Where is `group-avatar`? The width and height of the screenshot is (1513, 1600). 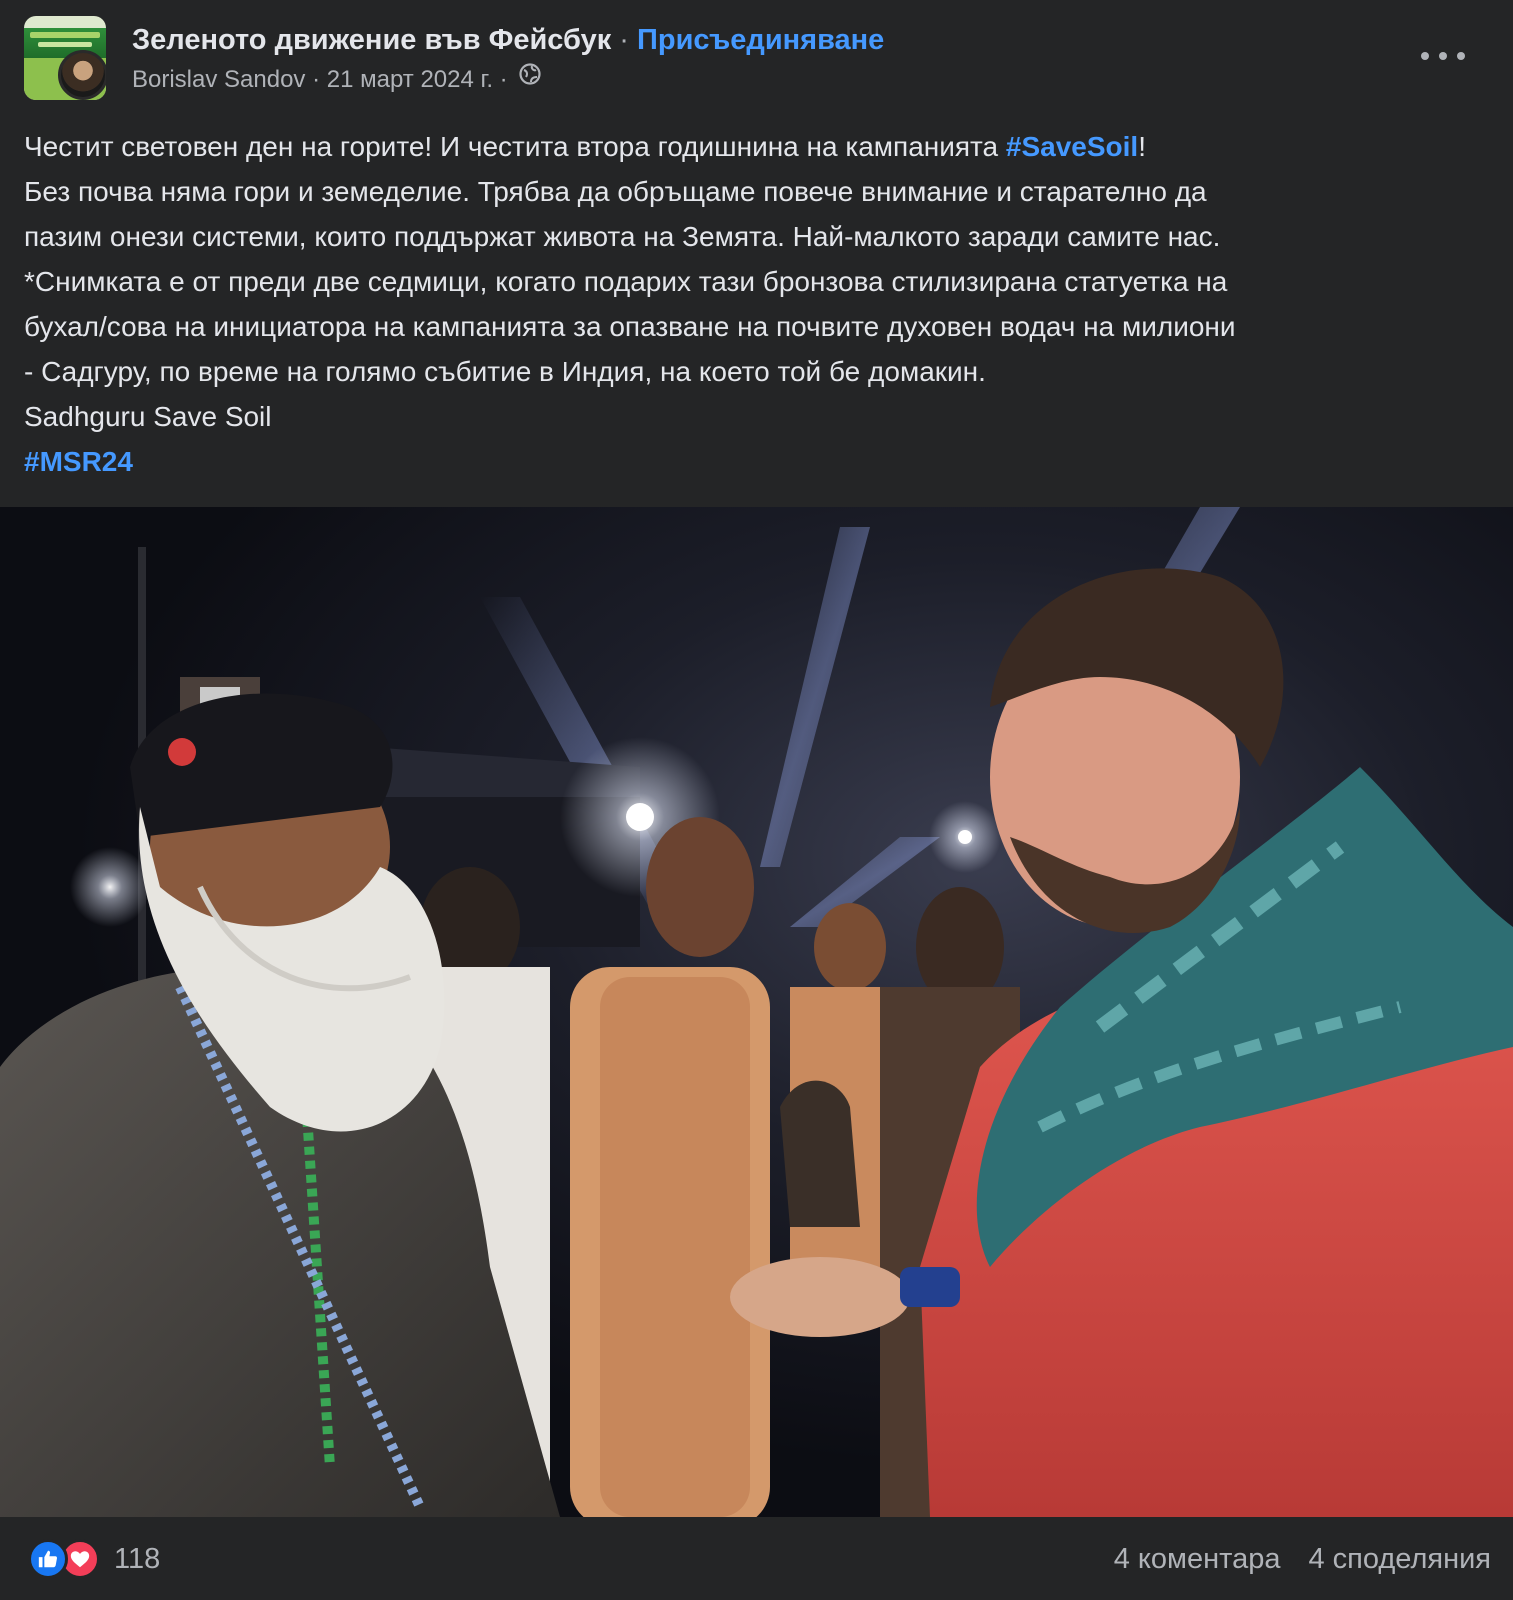 group-avatar is located at coordinates (65, 58).